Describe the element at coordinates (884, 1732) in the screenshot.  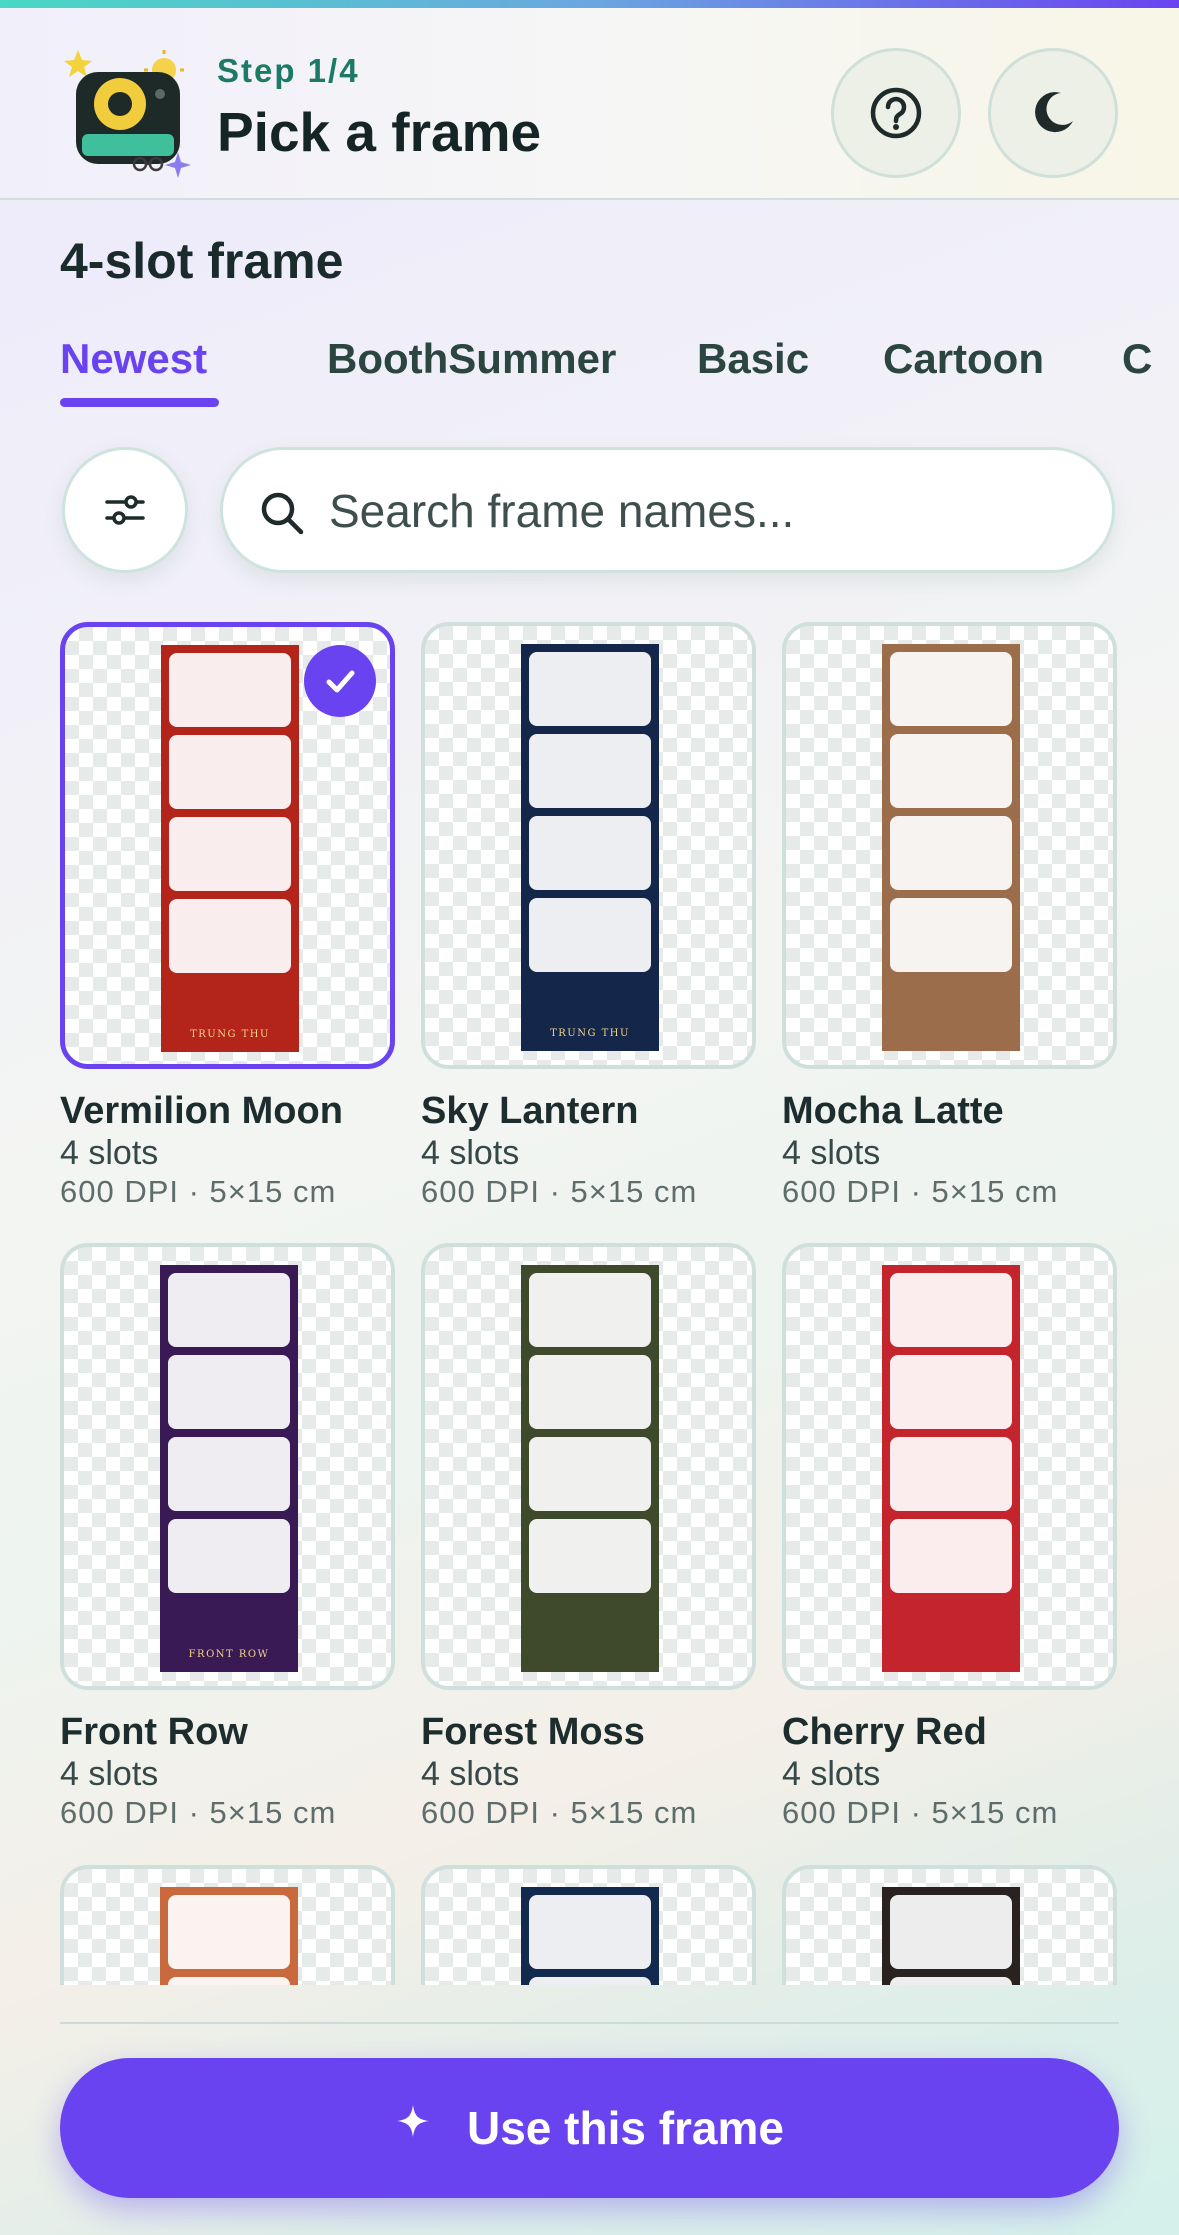
I see `frame-name: Cherry Red` at that location.